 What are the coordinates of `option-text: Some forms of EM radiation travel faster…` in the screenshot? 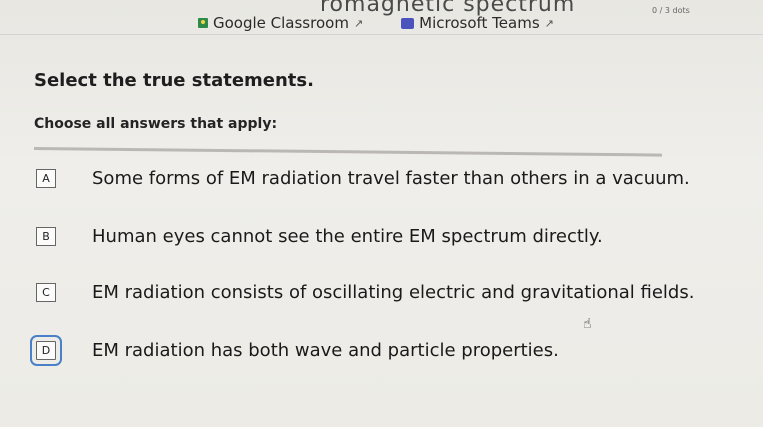 It's located at (391, 178).